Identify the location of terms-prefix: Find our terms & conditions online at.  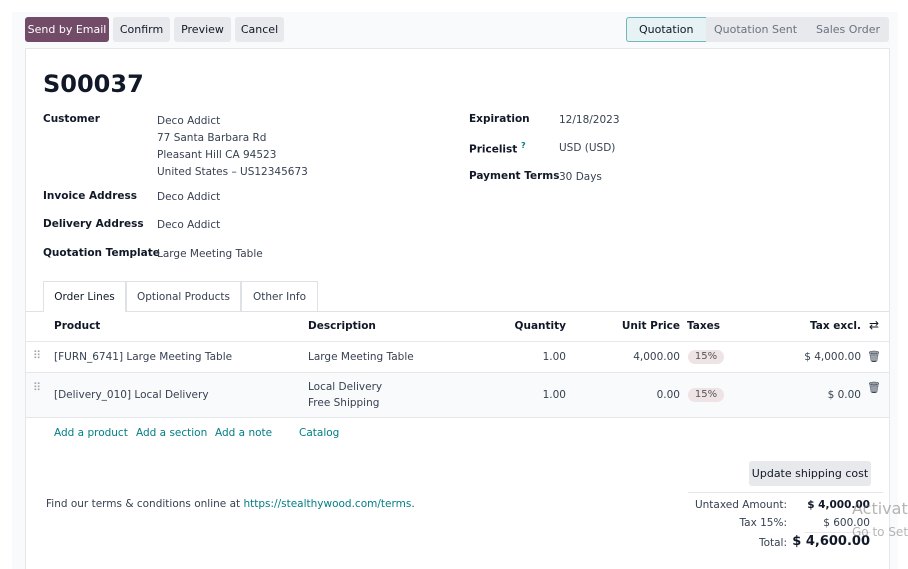
(145, 504).